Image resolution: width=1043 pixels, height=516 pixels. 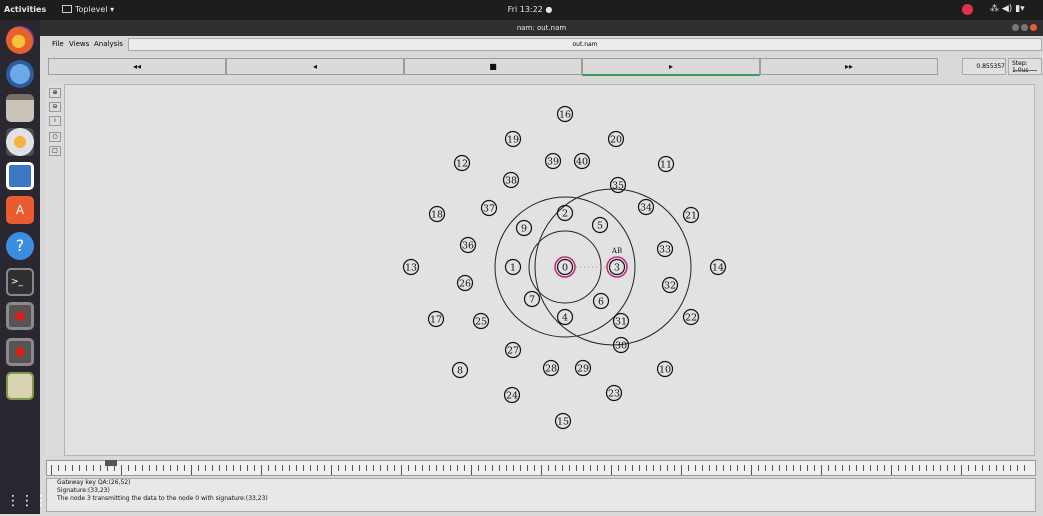 I want to click on software-icon: A, so click(x=20, y=210).